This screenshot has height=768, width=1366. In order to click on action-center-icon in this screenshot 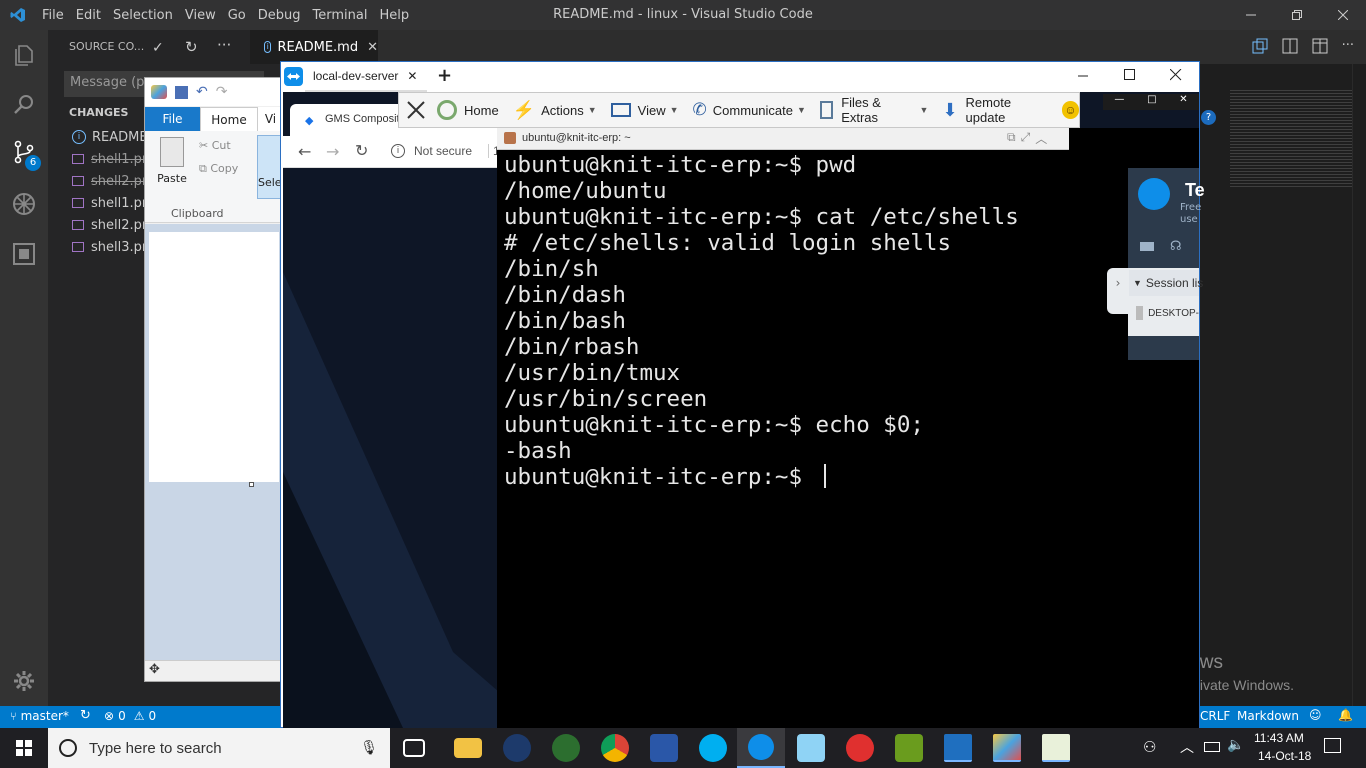, I will do `click(1332, 745)`.